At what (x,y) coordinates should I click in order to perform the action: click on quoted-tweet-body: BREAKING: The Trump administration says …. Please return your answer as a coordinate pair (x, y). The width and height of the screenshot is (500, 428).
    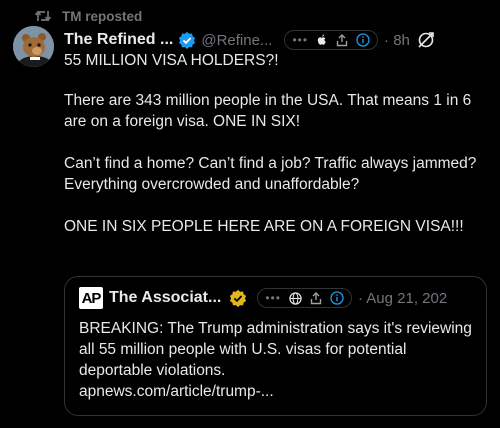
    Looking at the image, I should click on (275, 349).